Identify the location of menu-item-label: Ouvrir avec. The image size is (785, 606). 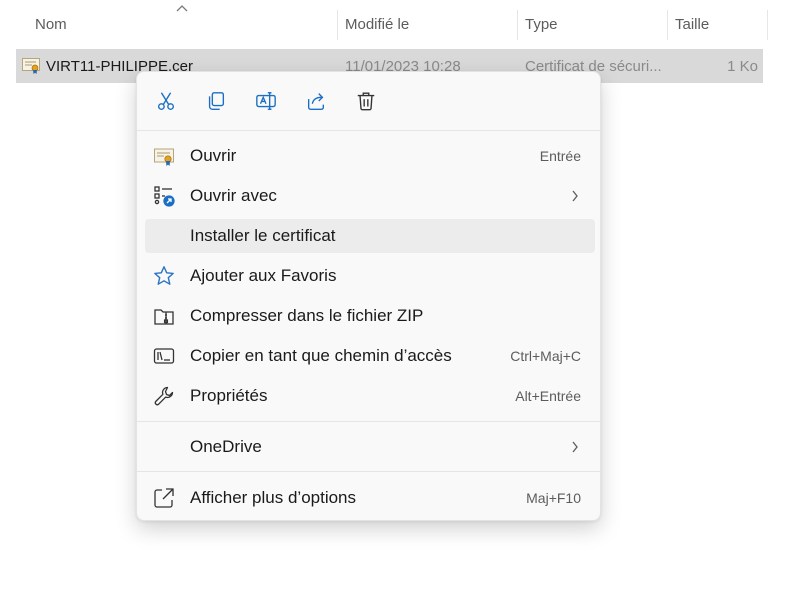
(233, 195).